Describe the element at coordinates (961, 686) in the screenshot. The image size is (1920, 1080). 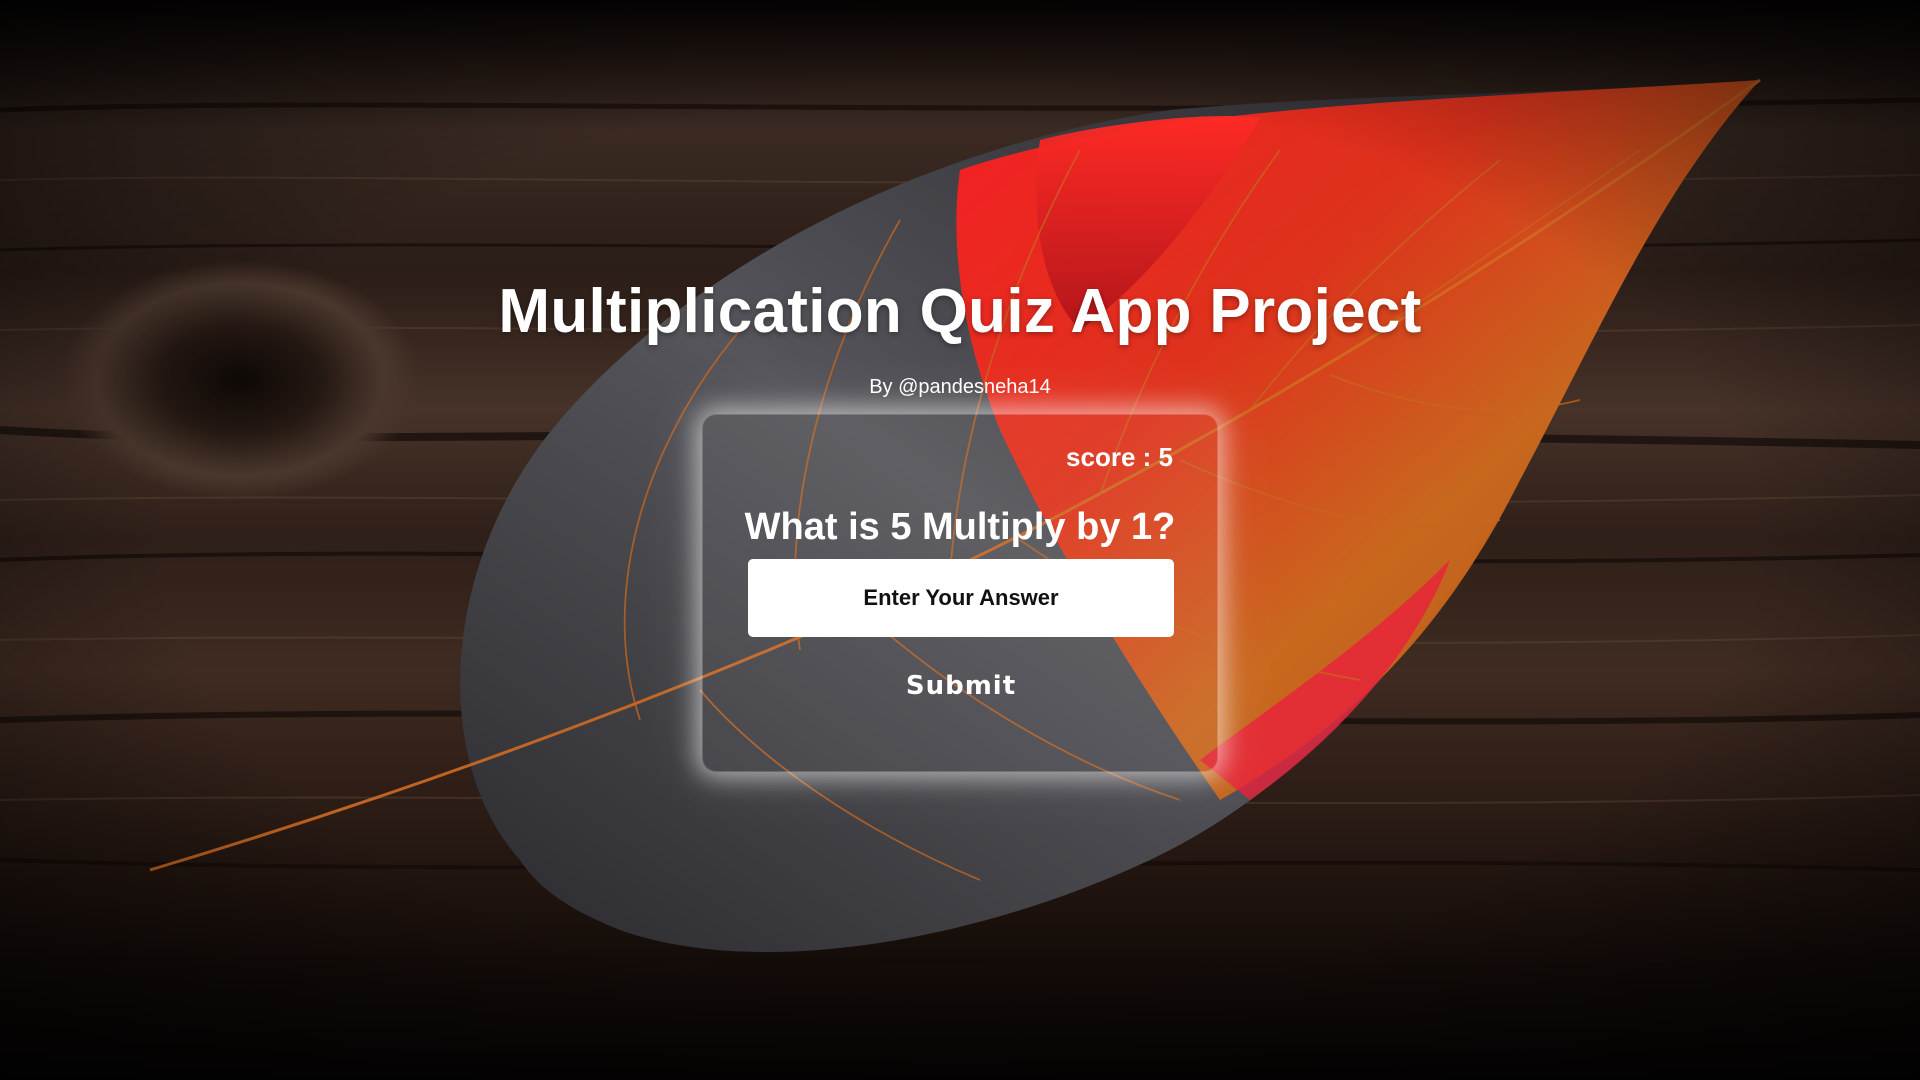
I see `submit-button: Submit` at that location.